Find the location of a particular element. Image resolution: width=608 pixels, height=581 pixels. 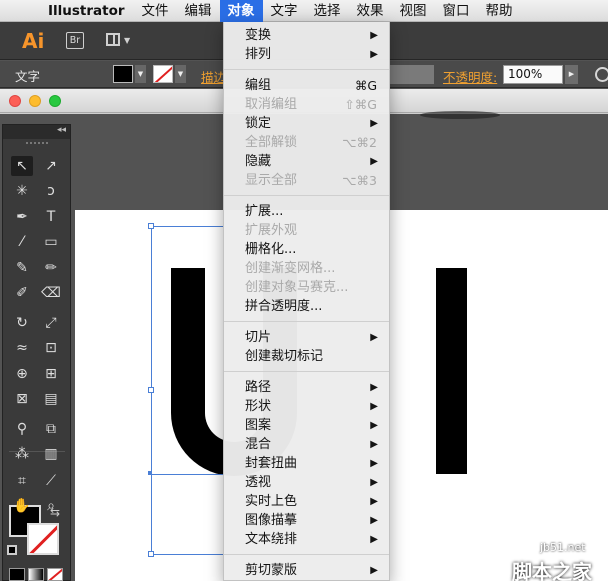

eraser-tool: ⌫ is located at coordinates (51, 293).